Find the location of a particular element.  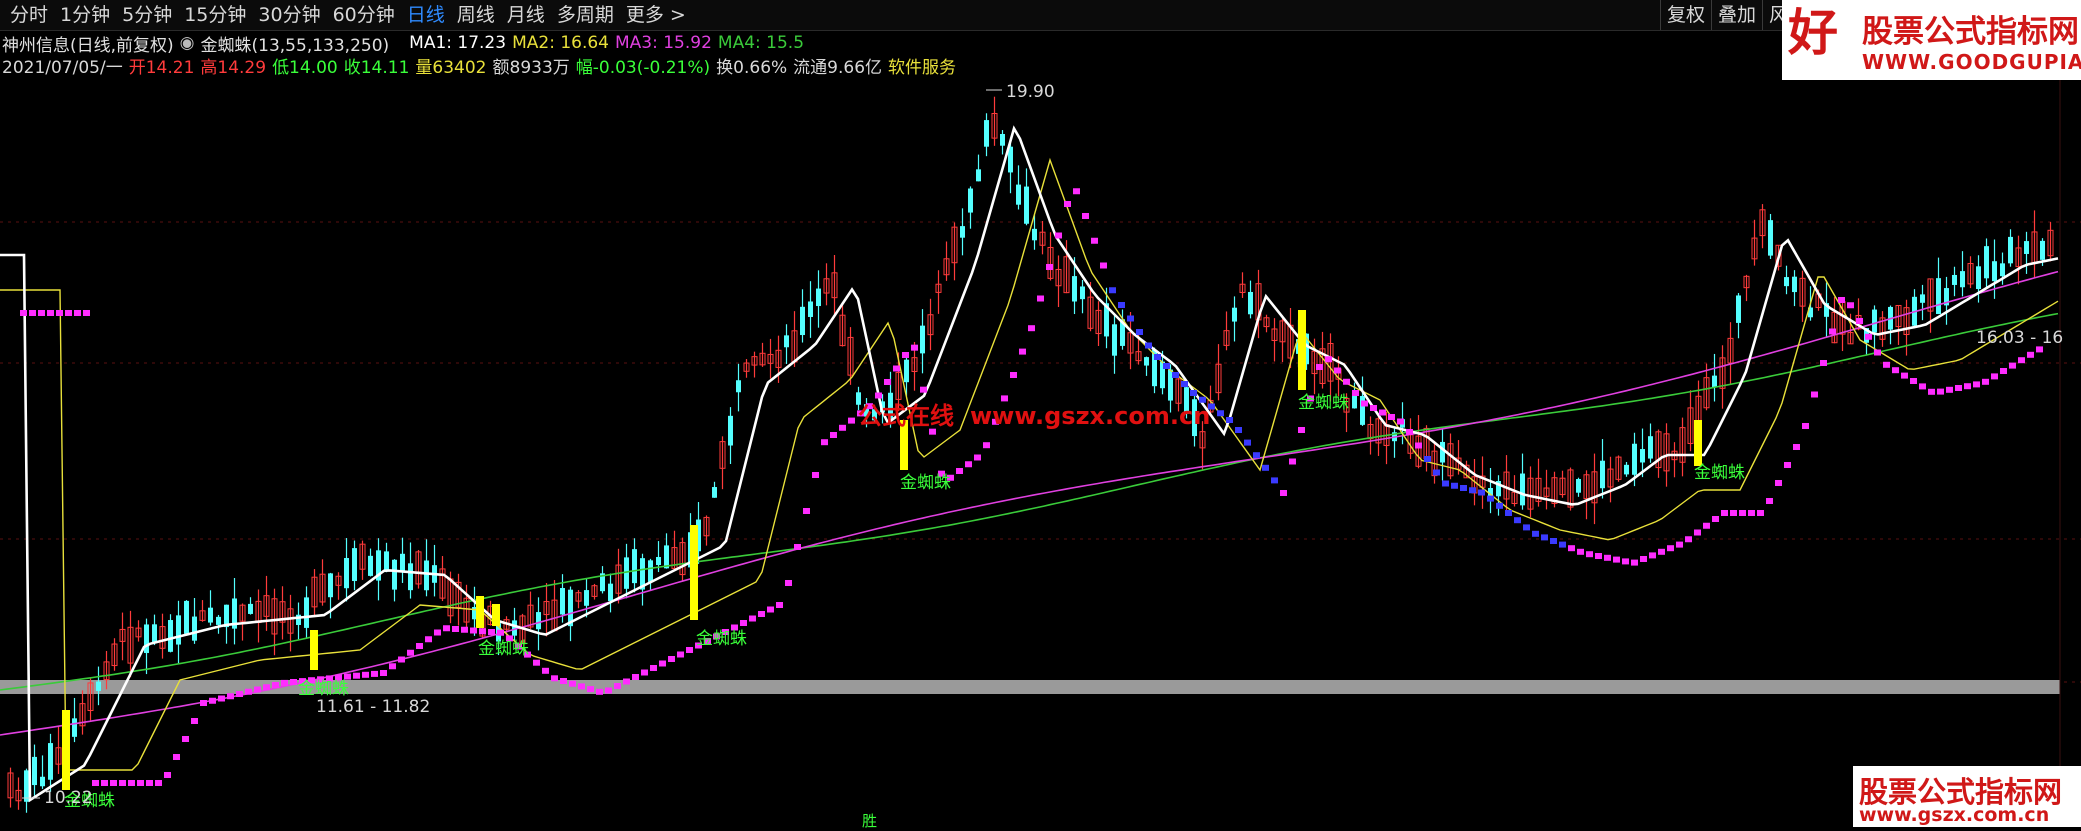

toolbar-right-button: 叠加 is located at coordinates (1736, 15).